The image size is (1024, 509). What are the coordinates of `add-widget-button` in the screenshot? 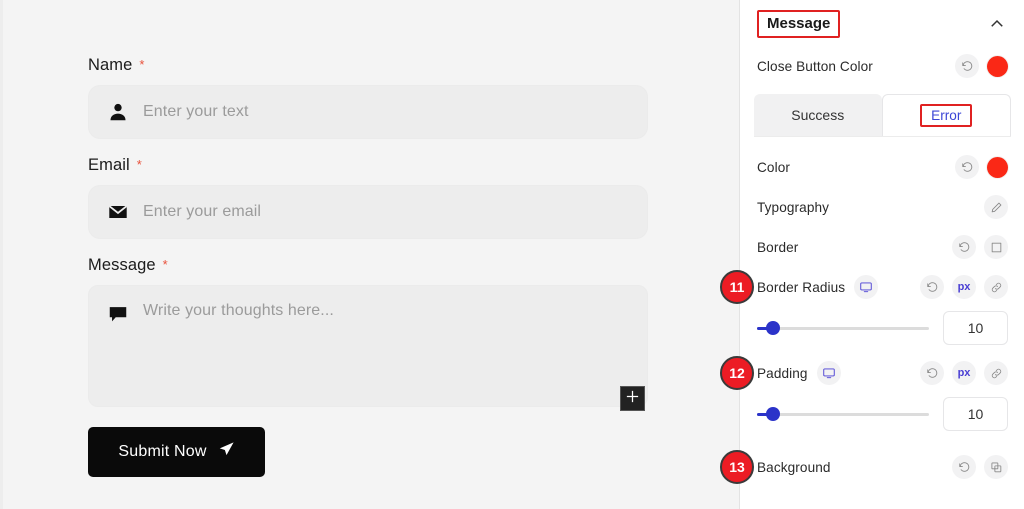 It's located at (632, 398).